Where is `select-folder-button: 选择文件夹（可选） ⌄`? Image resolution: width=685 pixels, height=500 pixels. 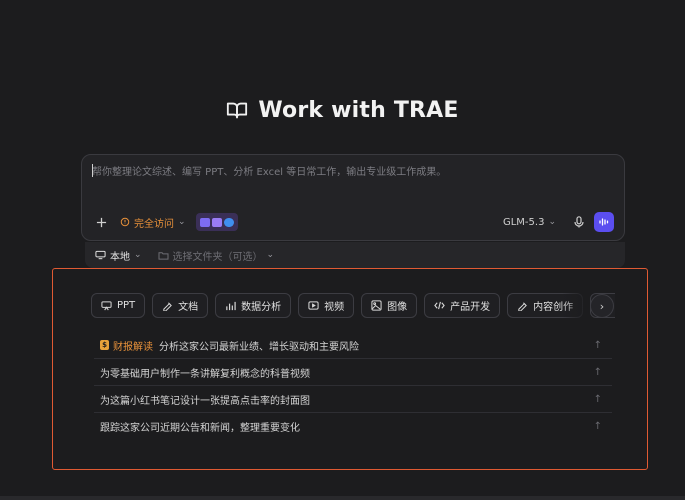 select-folder-button: 选择文件夹（可选） ⌄ is located at coordinates (216, 255).